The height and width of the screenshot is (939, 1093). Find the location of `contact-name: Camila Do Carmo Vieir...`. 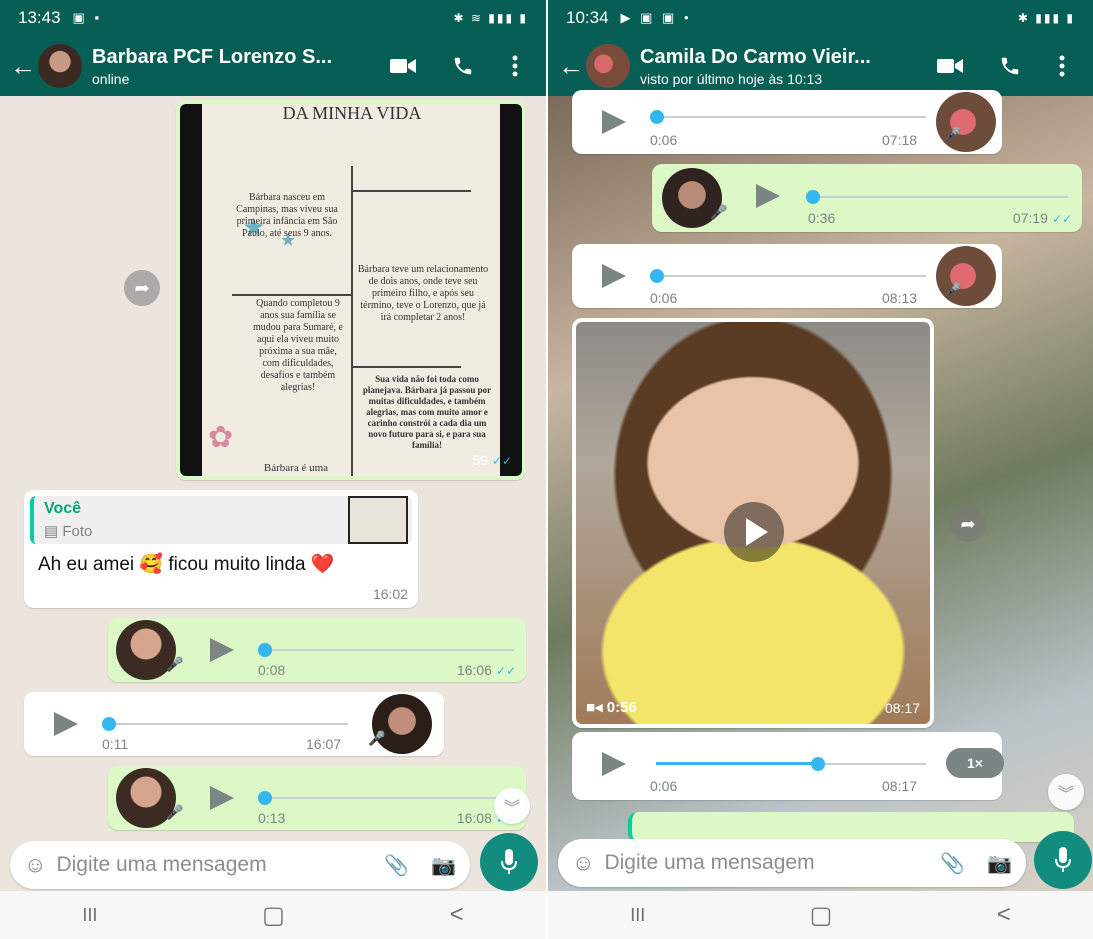

contact-name: Camila Do Carmo Vieir... is located at coordinates (755, 56).